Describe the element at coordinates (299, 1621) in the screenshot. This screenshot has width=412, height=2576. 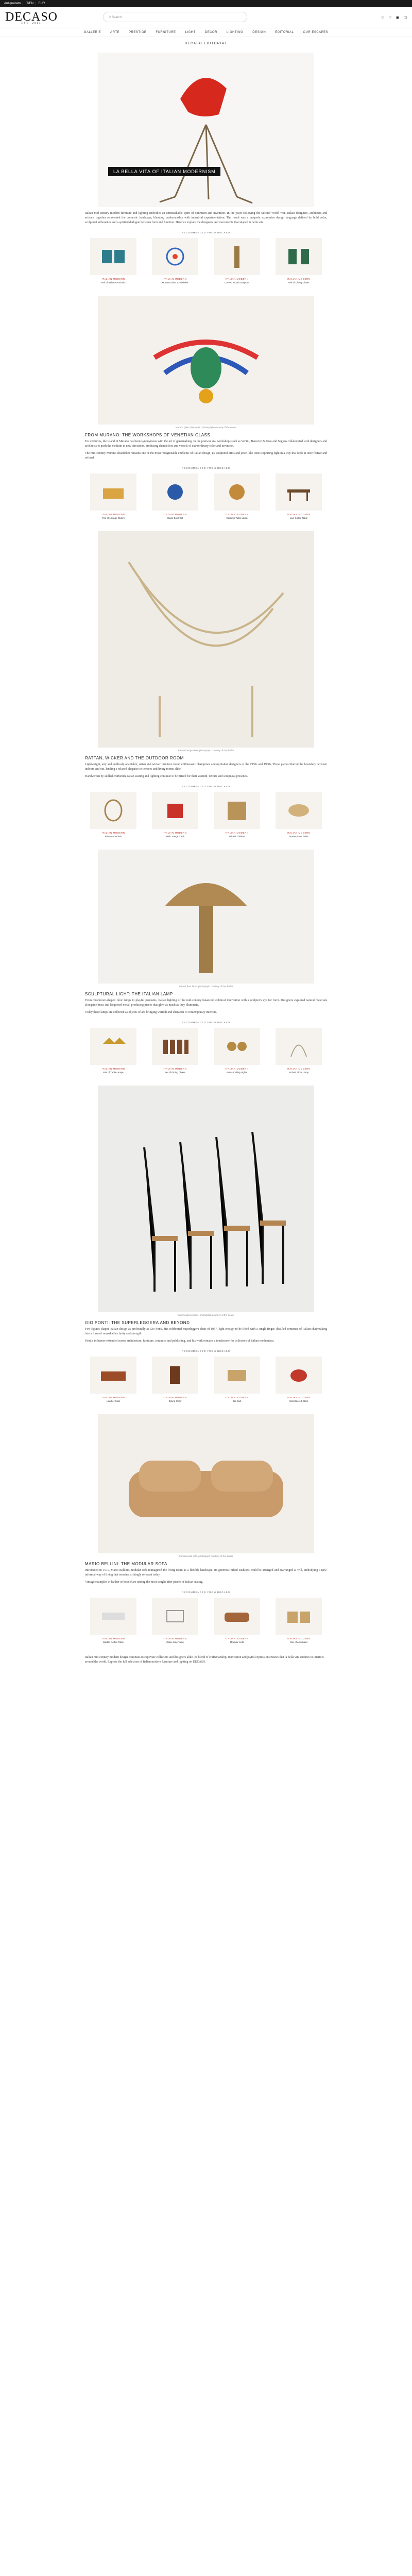
I see `product-card: ITALIAN MODERN Pair of Armchairs` at that location.